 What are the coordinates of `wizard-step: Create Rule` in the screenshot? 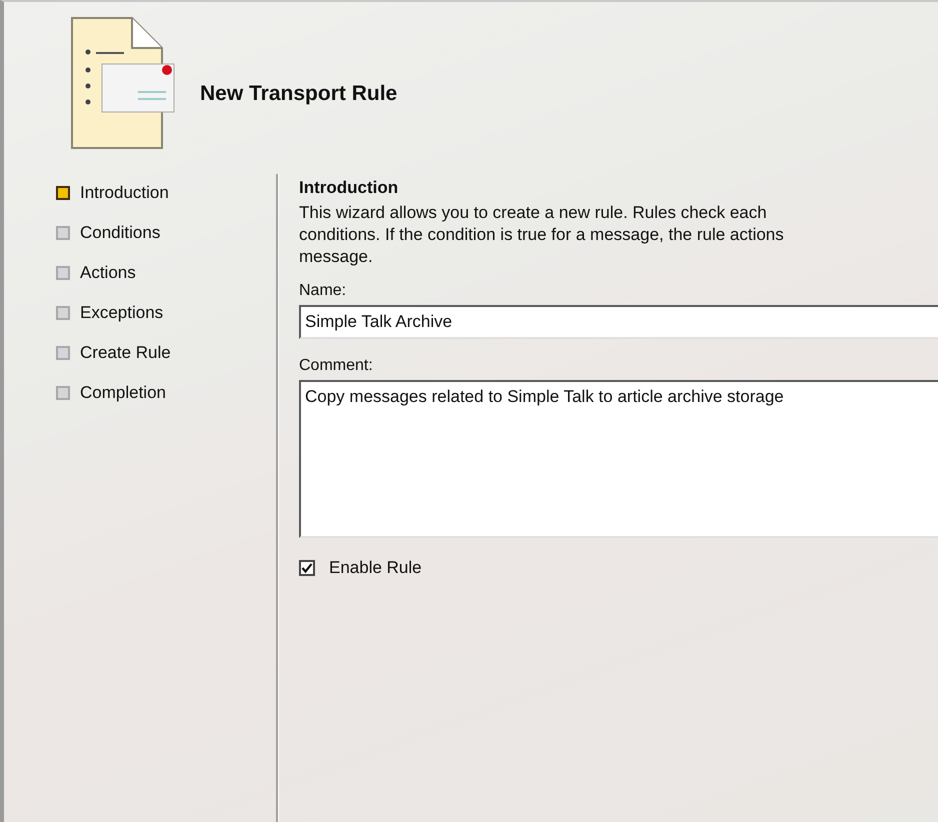 It's located at (166, 352).